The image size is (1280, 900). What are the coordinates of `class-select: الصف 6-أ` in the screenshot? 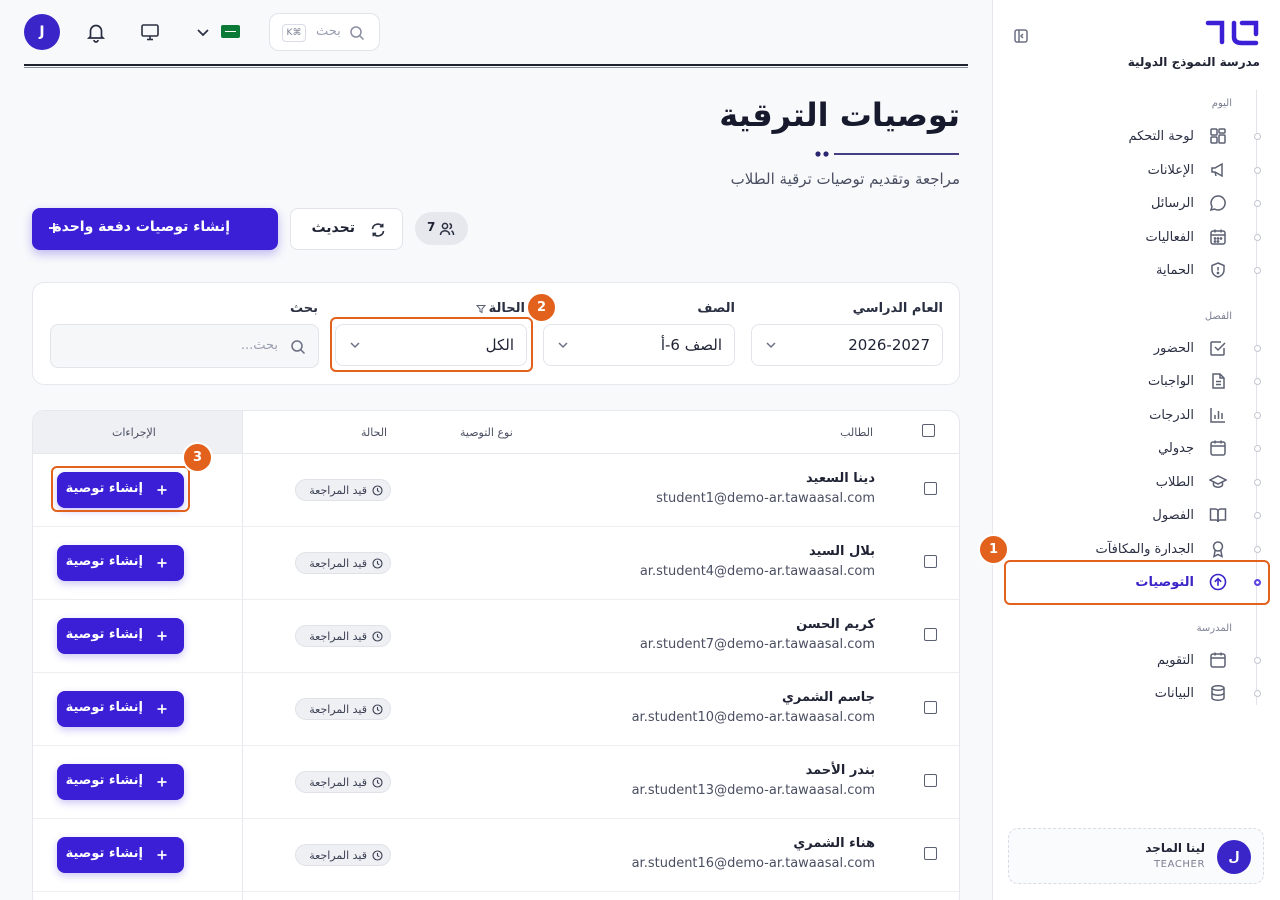 It's located at (639, 345).